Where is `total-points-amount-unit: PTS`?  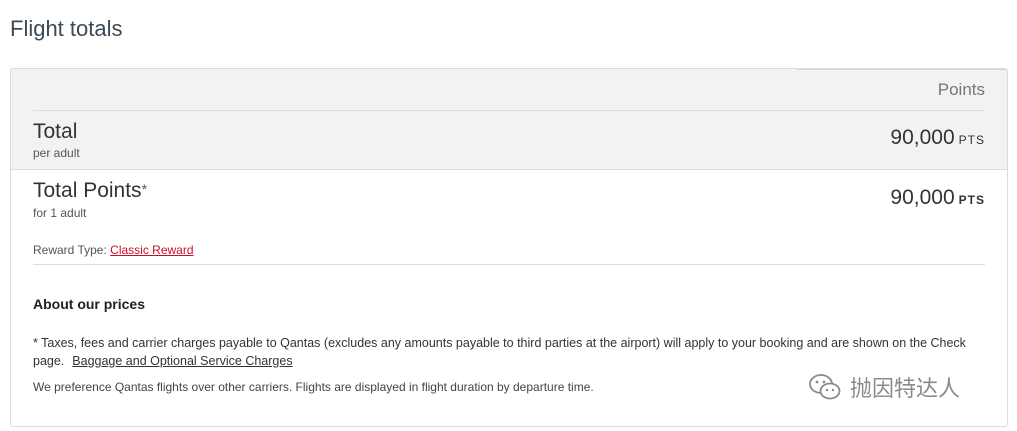
total-points-amount-unit: PTS is located at coordinates (971, 200).